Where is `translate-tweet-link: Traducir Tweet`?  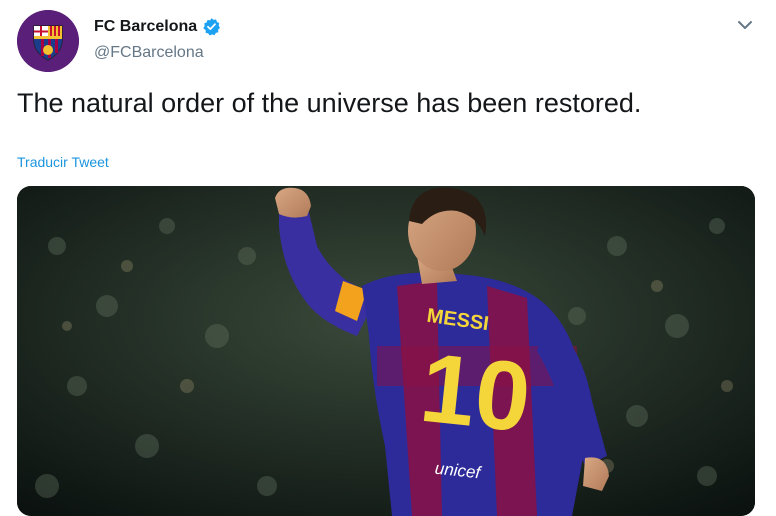 translate-tweet-link: Traducir Tweet is located at coordinates (63, 162).